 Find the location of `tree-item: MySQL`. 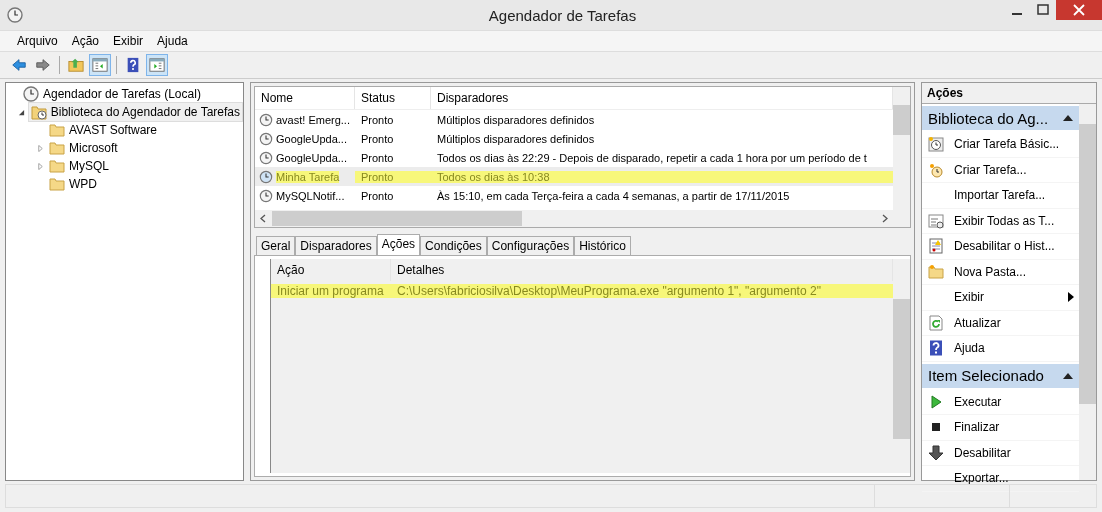

tree-item: MySQL is located at coordinates (79, 166).